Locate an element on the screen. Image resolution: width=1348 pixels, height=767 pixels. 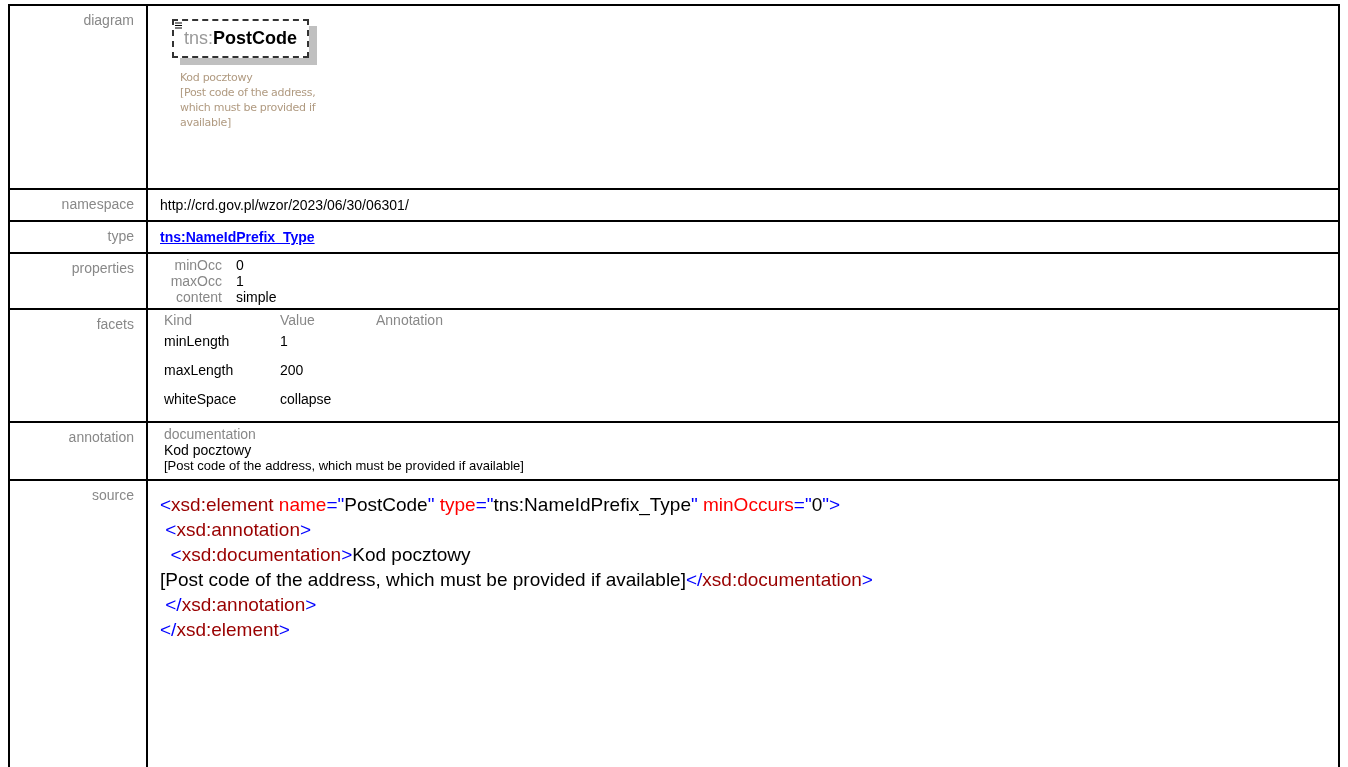
property-name: minOcc is located at coordinates (197, 265).